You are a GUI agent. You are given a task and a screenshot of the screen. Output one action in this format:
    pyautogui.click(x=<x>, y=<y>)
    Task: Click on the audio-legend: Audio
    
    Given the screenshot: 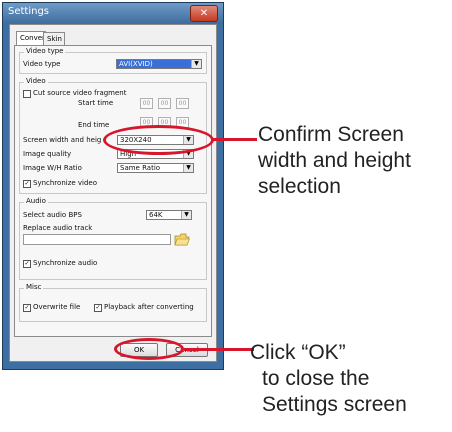 What is the action you would take?
    pyautogui.click(x=36, y=201)
    